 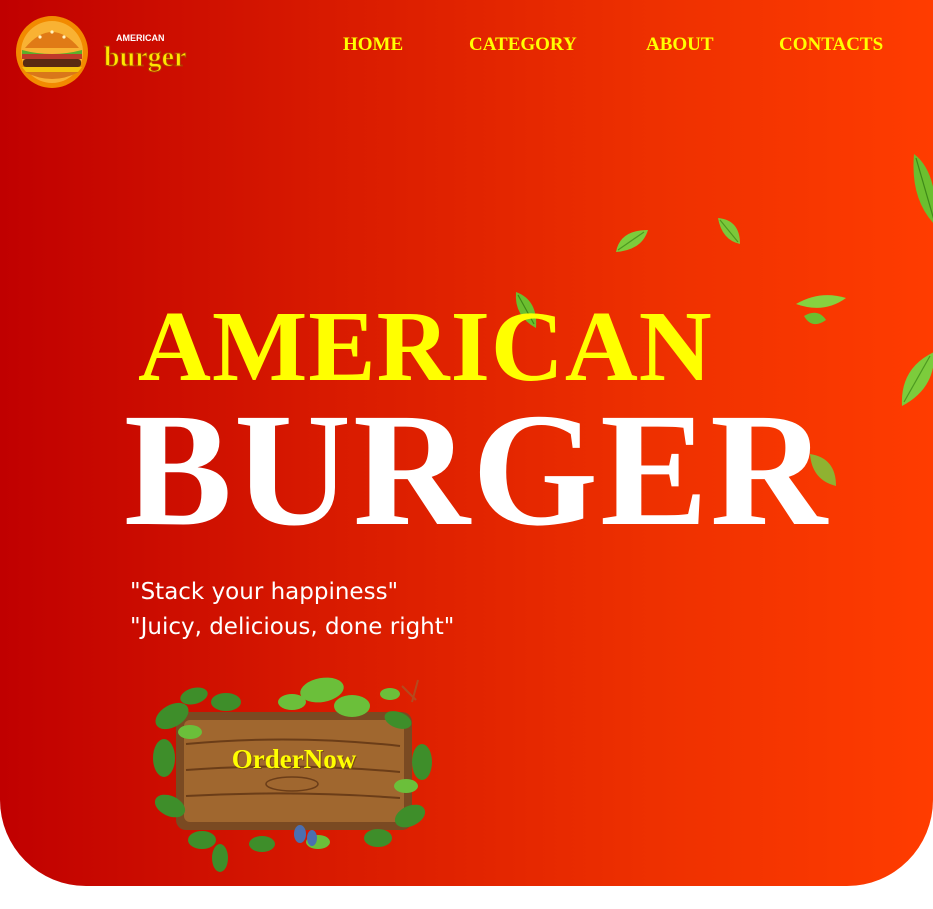 What do you see at coordinates (477, 470) in the screenshot?
I see `hero-title-burger: BURGER` at bounding box center [477, 470].